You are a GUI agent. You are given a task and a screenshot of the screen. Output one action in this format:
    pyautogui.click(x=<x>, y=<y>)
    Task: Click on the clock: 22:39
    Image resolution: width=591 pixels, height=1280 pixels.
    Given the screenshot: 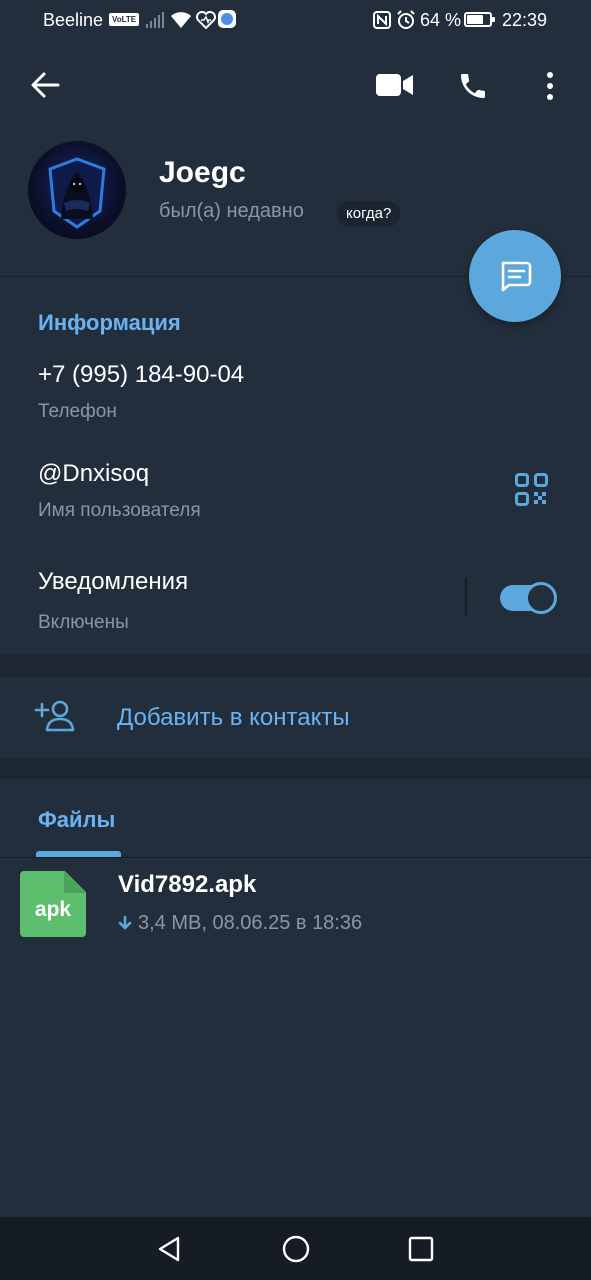 What is the action you would take?
    pyautogui.click(x=525, y=20)
    